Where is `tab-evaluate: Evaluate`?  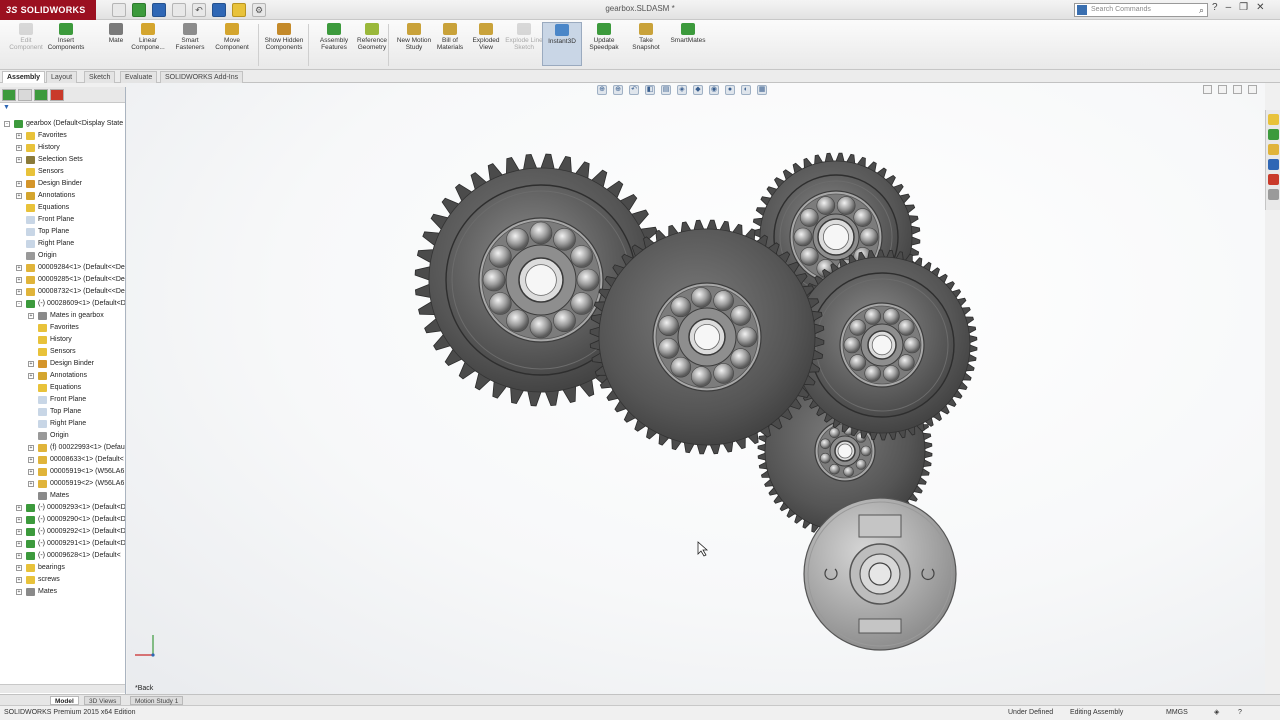 tab-evaluate: Evaluate is located at coordinates (139, 77).